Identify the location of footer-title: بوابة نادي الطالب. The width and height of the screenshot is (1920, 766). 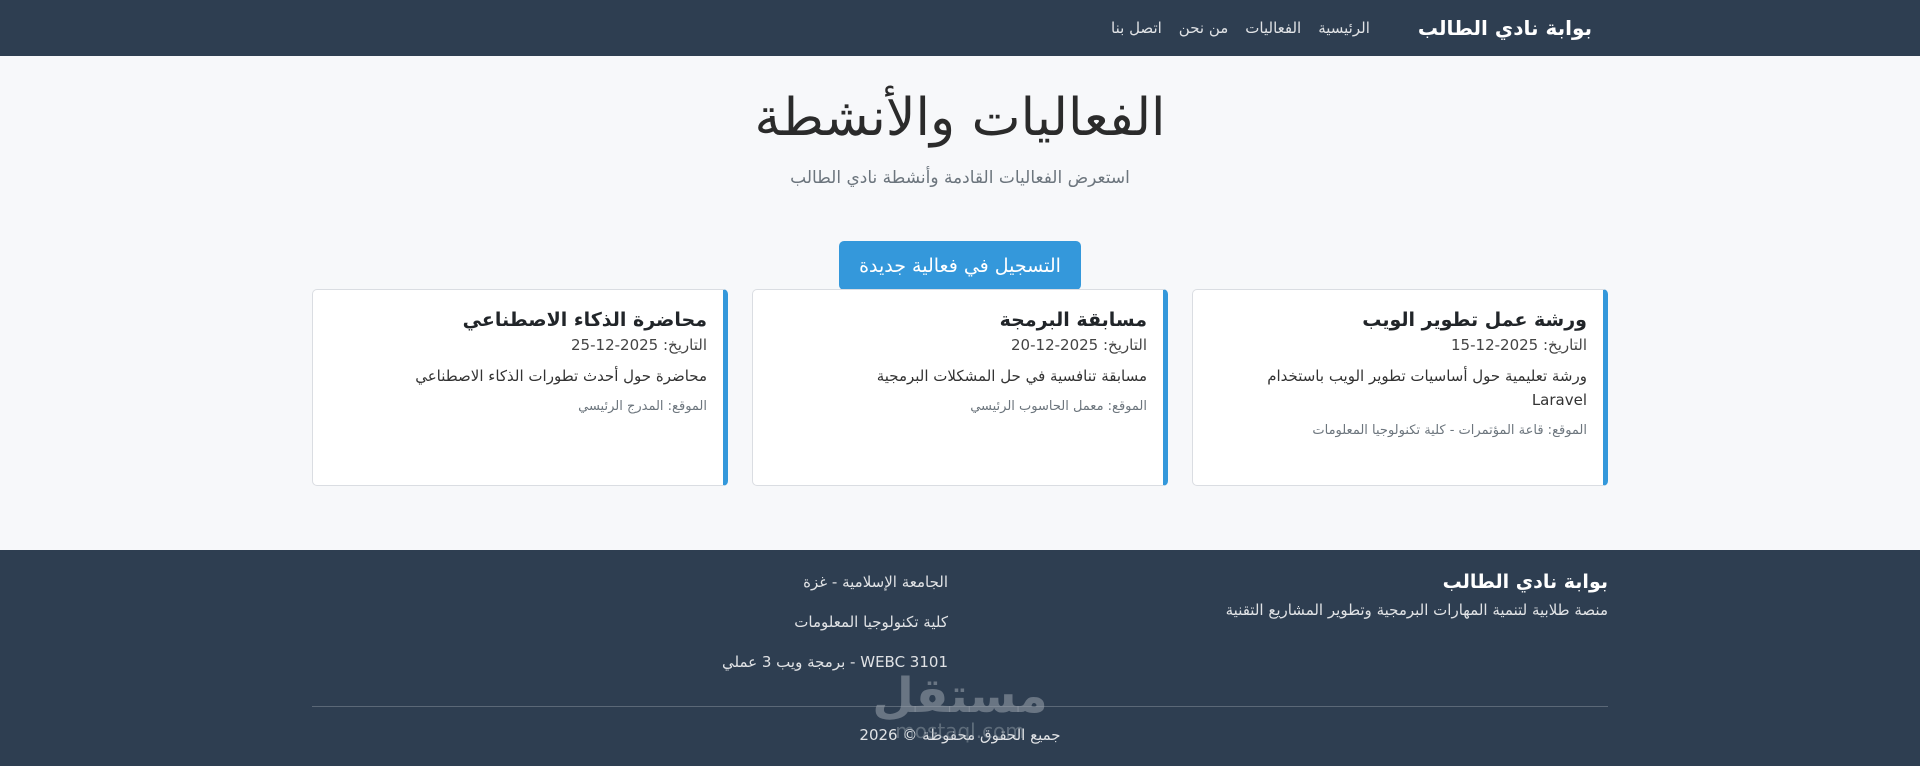
(1525, 582).